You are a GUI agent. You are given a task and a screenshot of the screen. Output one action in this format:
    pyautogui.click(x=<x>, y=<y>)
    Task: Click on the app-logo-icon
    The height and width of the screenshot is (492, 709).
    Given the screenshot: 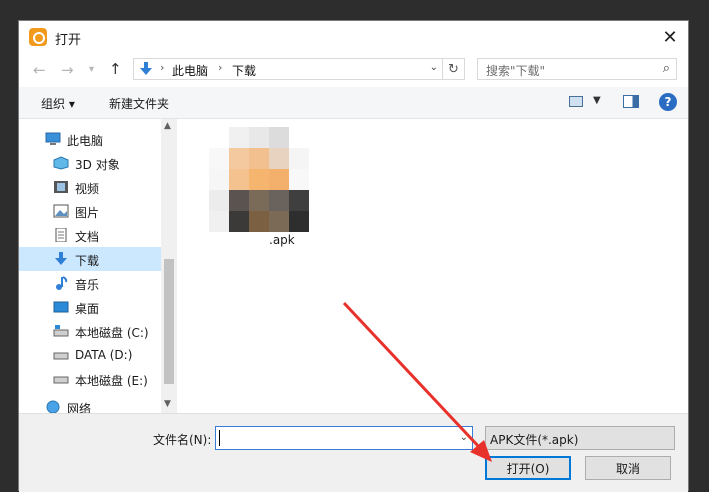 What is the action you would take?
    pyautogui.click(x=38, y=37)
    